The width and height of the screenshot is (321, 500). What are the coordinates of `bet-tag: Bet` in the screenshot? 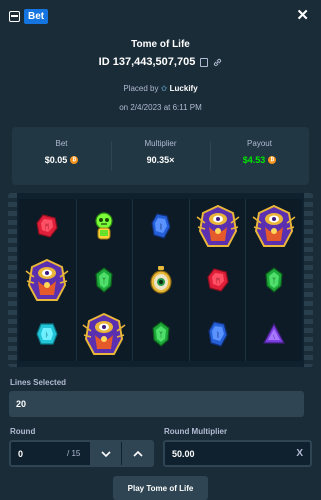 It's located at (29, 16).